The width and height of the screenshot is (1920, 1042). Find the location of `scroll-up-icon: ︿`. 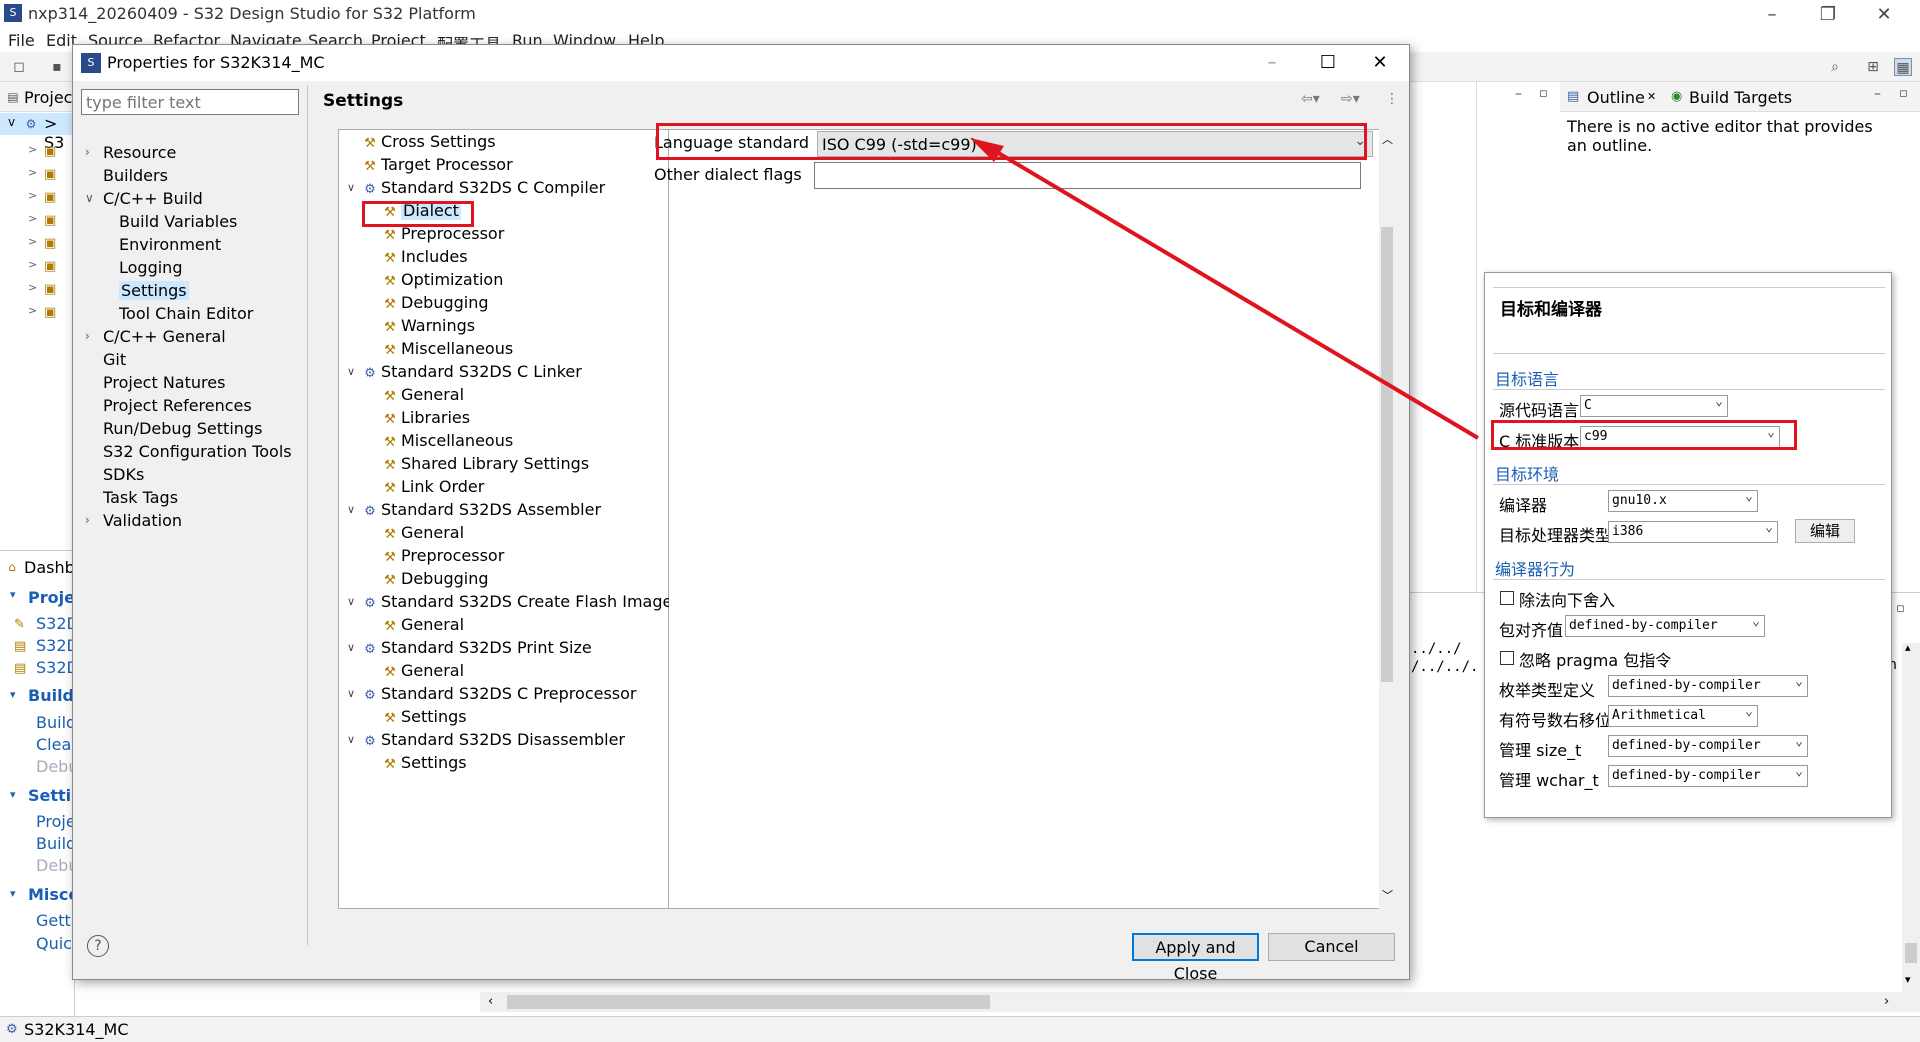

scroll-up-icon: ︿ is located at coordinates (1387, 139).